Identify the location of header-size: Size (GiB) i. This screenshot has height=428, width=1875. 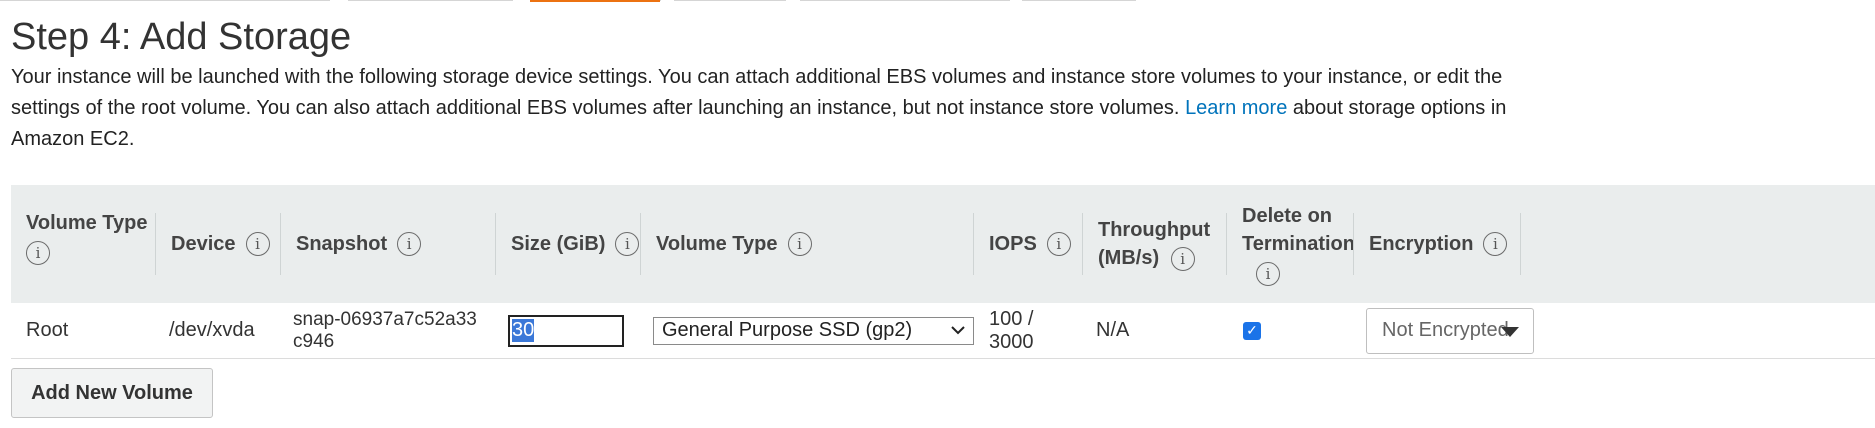
(568, 244).